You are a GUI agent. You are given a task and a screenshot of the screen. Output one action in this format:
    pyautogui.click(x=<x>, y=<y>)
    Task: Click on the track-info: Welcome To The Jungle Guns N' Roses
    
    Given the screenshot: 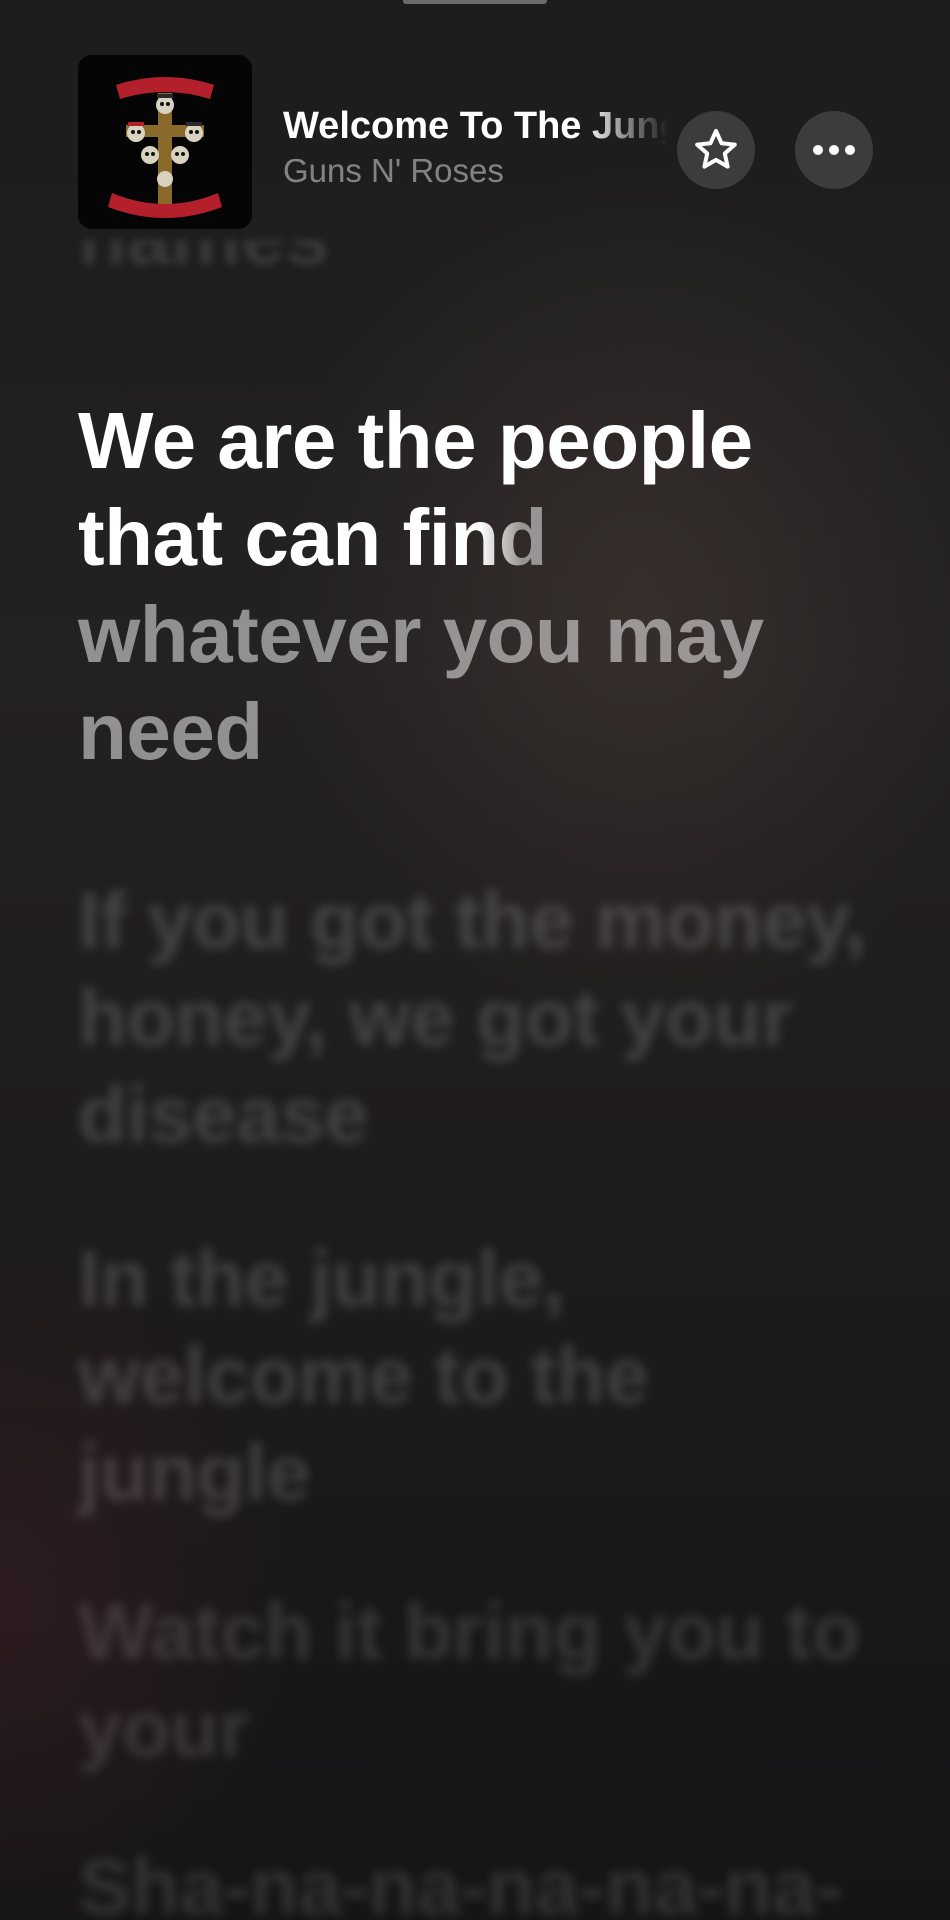 What is the action you would take?
    pyautogui.click(x=475, y=147)
    